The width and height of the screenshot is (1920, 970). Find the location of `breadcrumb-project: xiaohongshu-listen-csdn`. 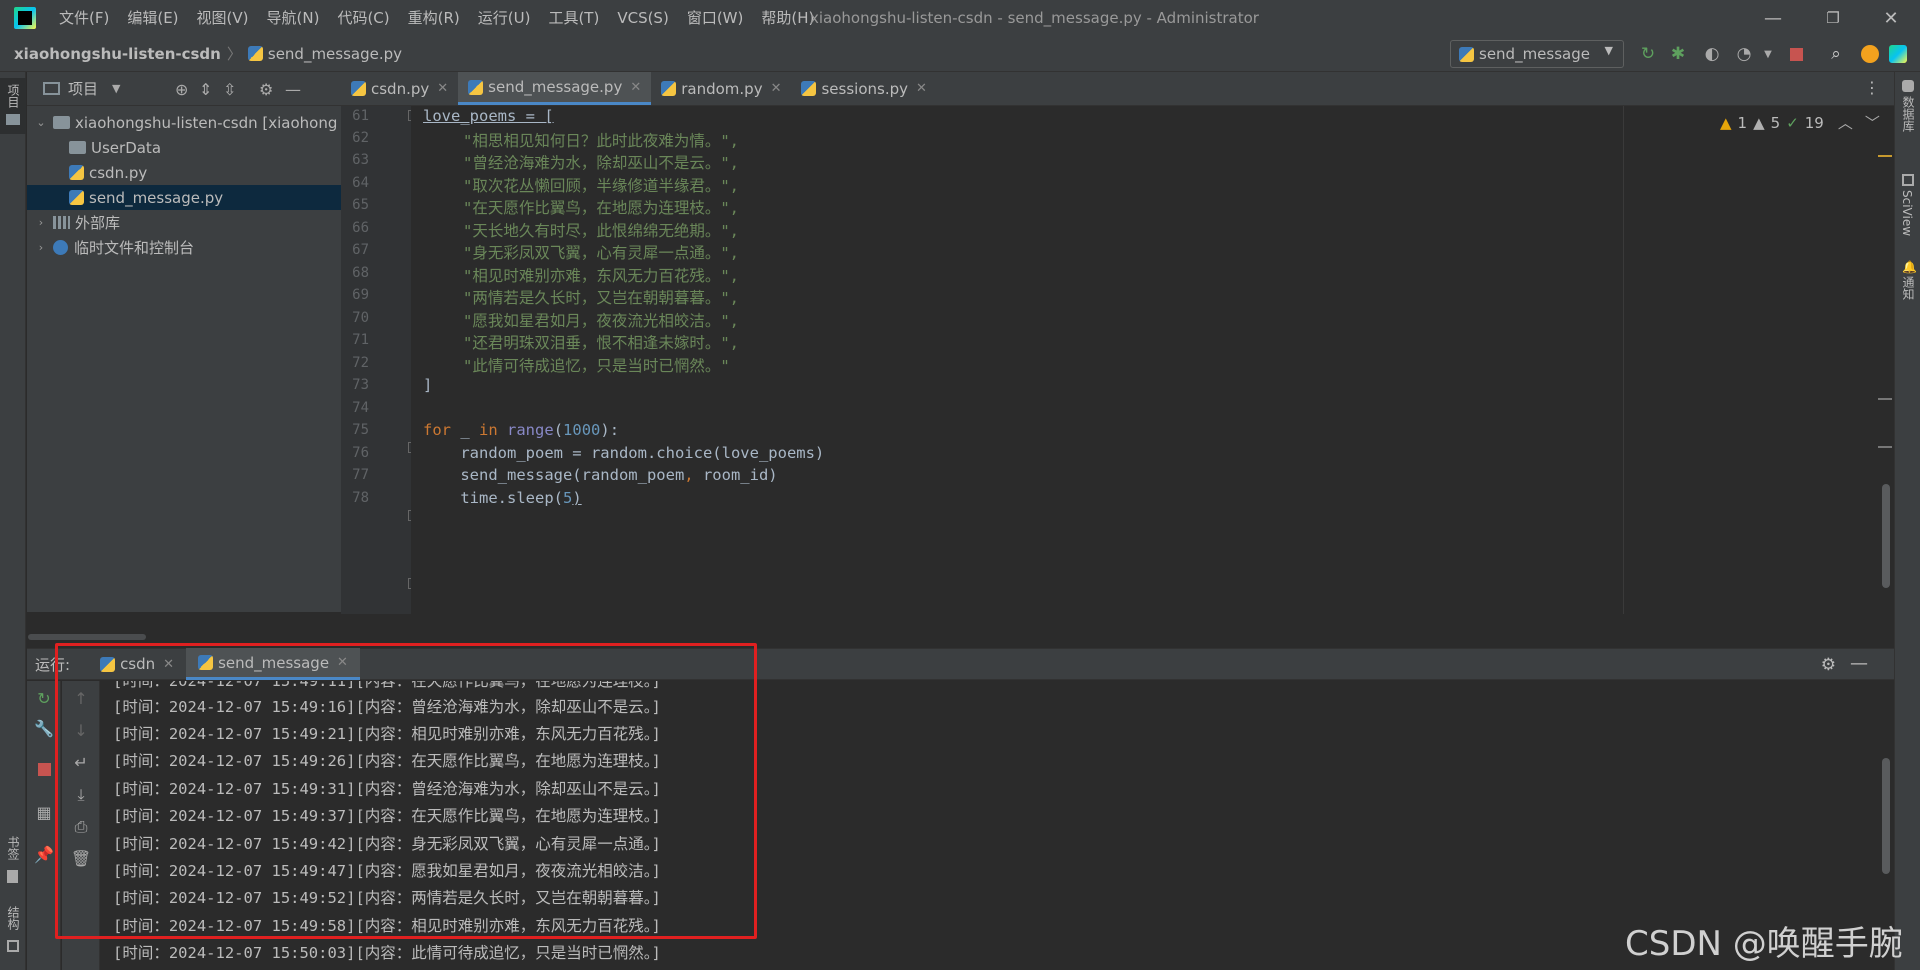

breadcrumb-project: xiaohongshu-listen-csdn is located at coordinates (117, 54).